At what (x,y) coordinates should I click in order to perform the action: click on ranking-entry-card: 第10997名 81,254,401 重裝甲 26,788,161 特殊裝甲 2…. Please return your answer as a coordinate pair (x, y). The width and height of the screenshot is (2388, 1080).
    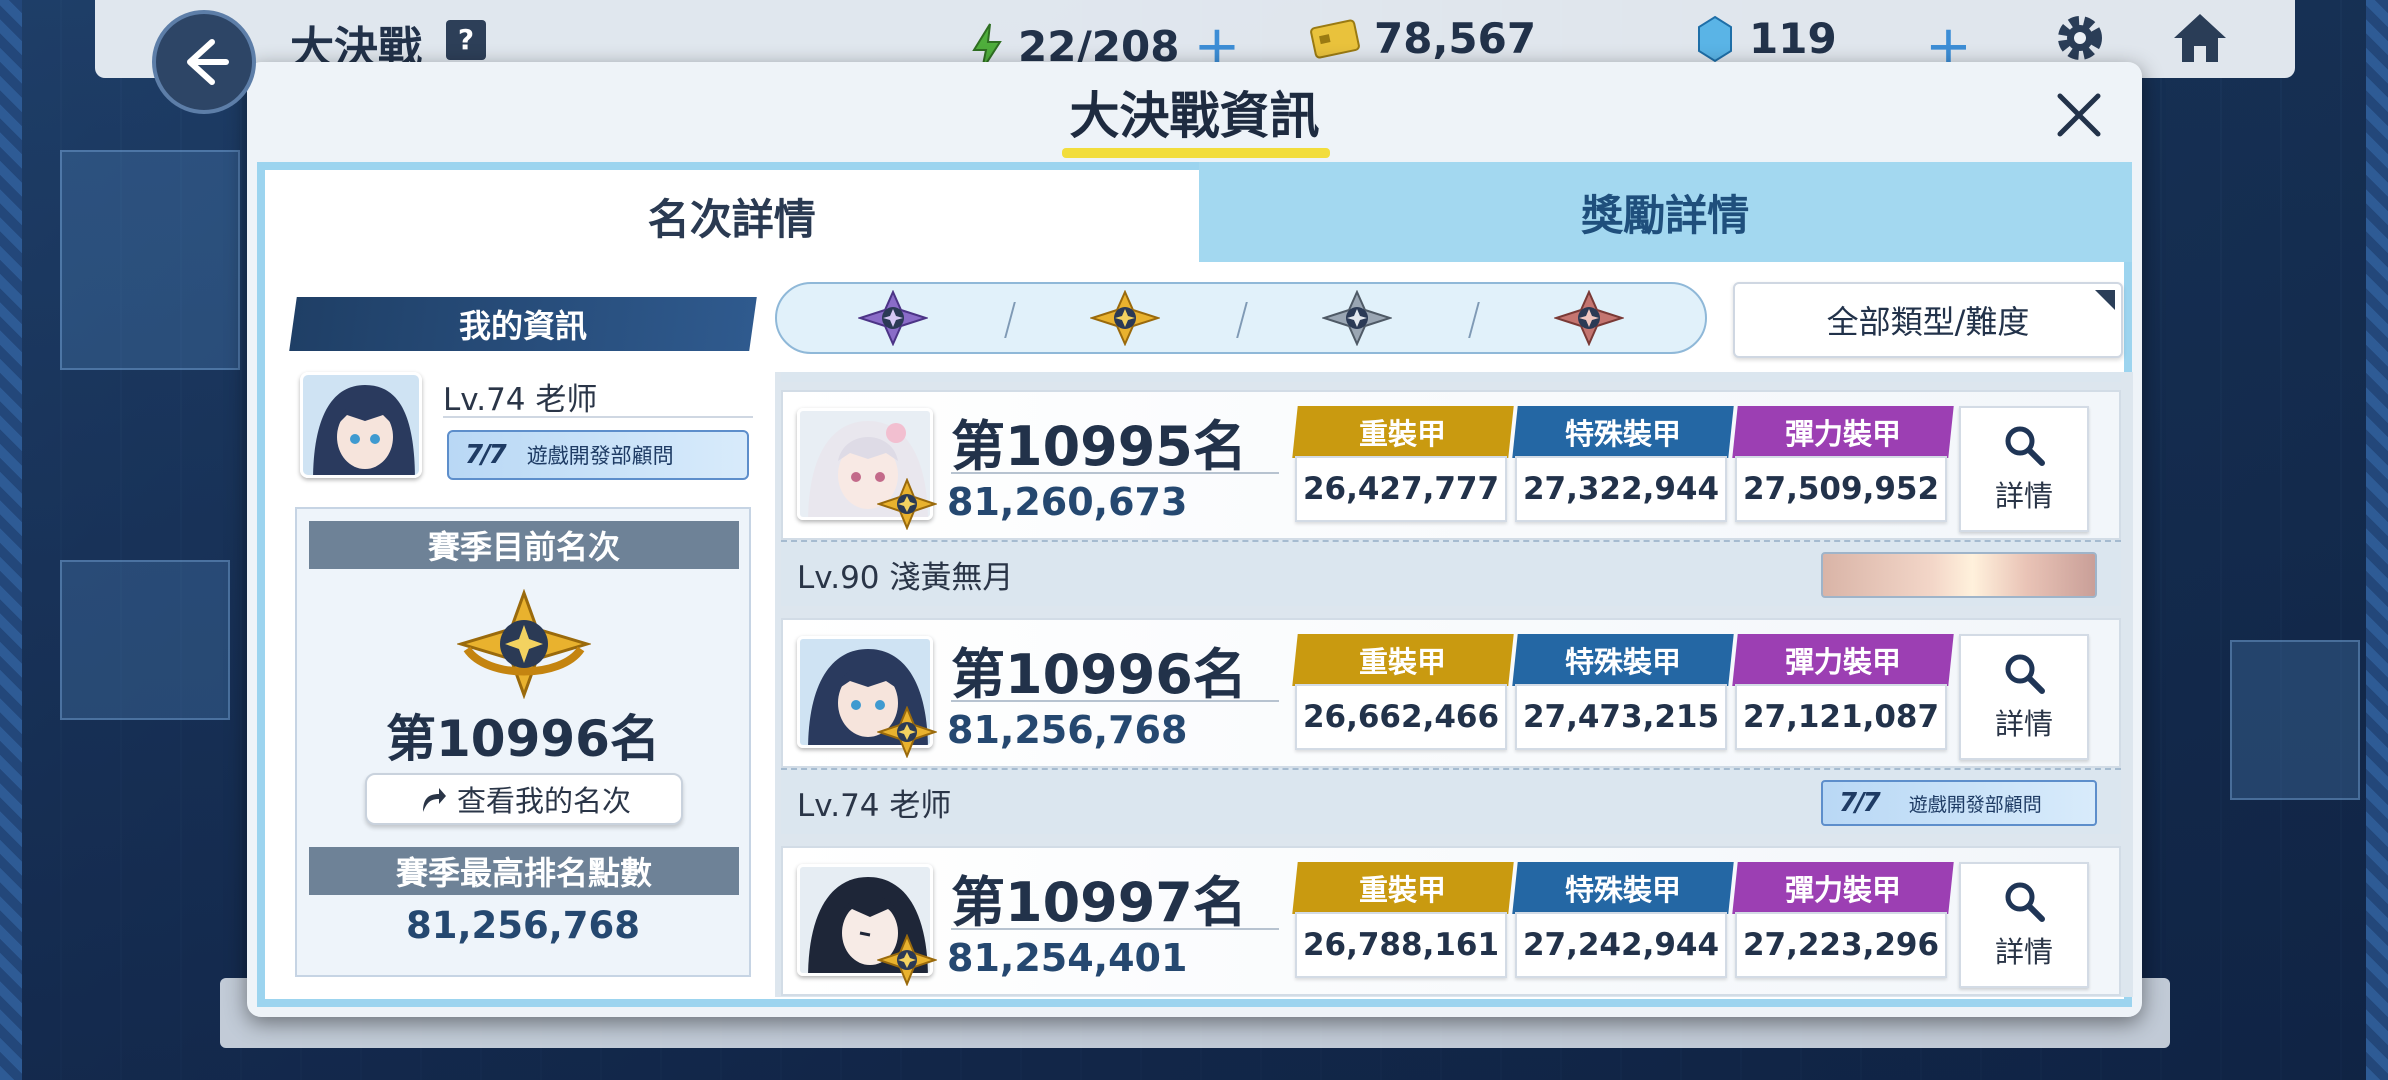
    Looking at the image, I should click on (1451, 921).